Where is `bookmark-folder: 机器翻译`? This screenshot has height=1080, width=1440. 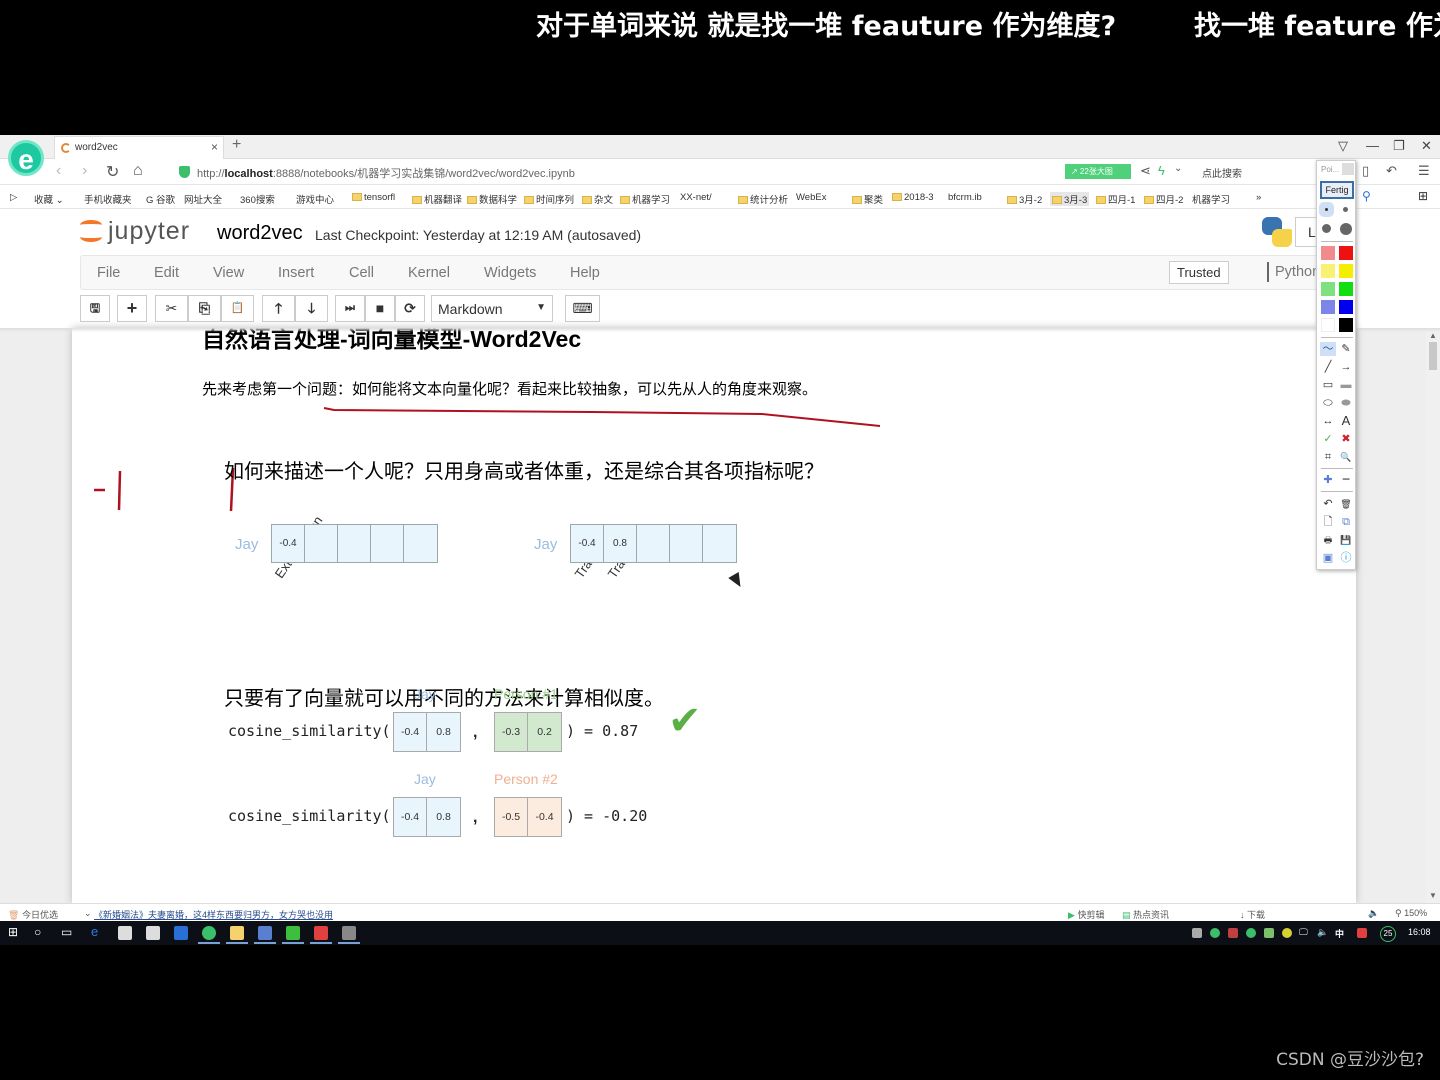
bookmark-folder: 机器翻译 is located at coordinates (437, 199).